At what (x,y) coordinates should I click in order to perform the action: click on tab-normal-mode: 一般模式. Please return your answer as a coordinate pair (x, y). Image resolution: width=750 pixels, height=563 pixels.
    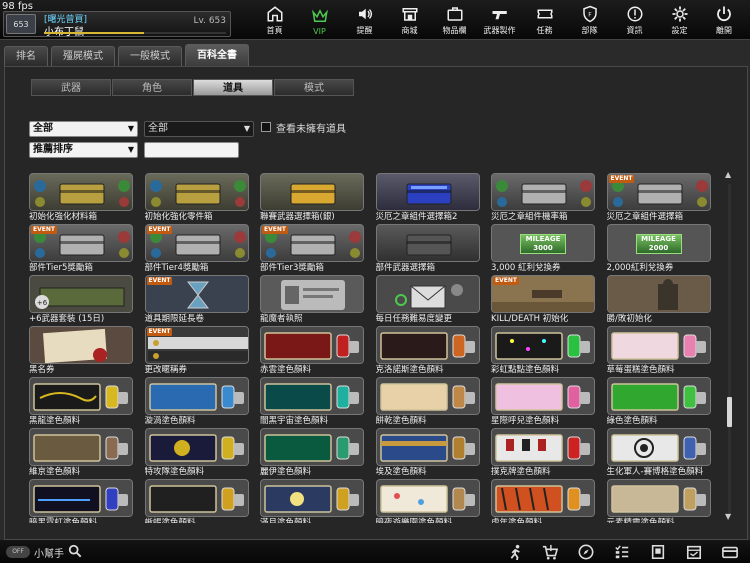
    Looking at the image, I should click on (150, 56).